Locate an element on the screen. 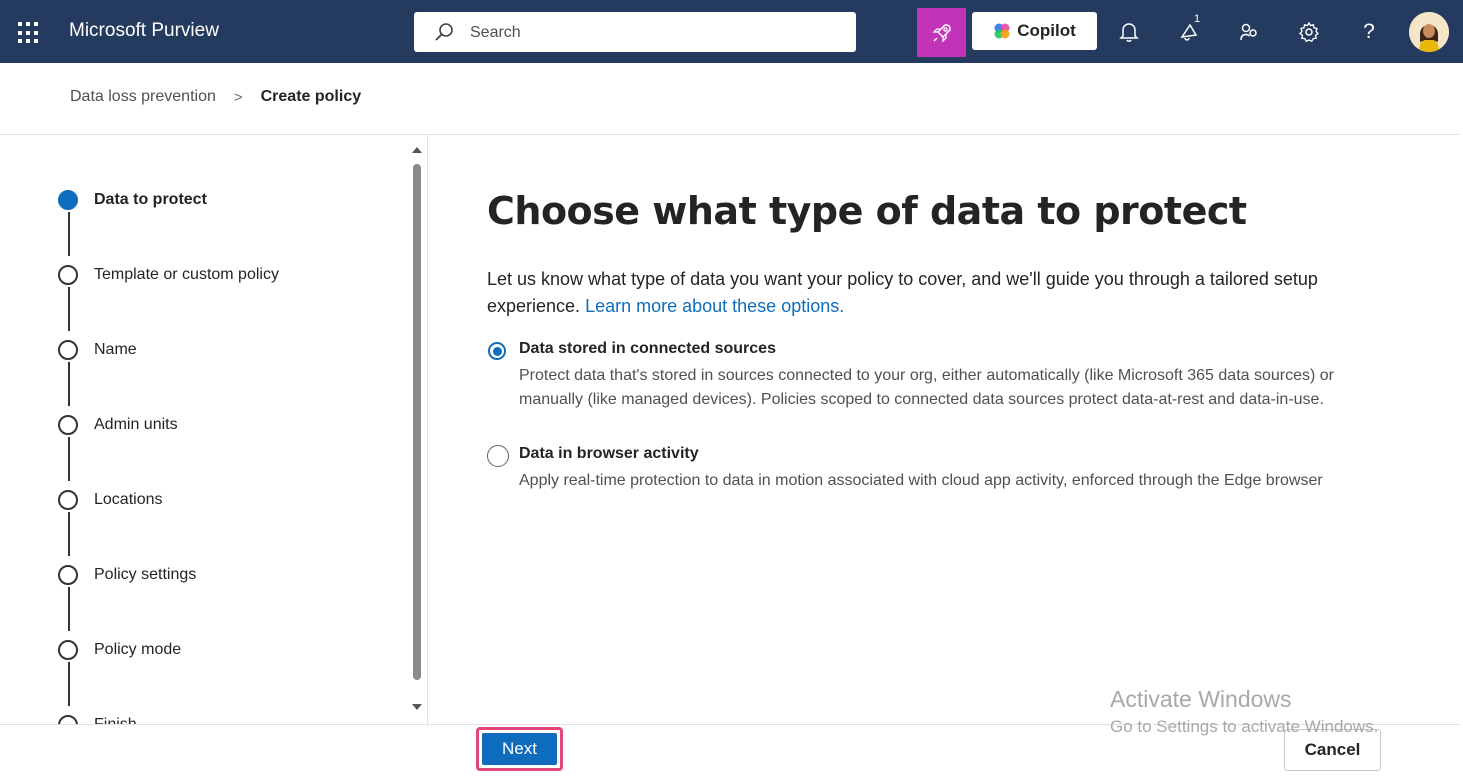  search-box is located at coordinates (635, 32).